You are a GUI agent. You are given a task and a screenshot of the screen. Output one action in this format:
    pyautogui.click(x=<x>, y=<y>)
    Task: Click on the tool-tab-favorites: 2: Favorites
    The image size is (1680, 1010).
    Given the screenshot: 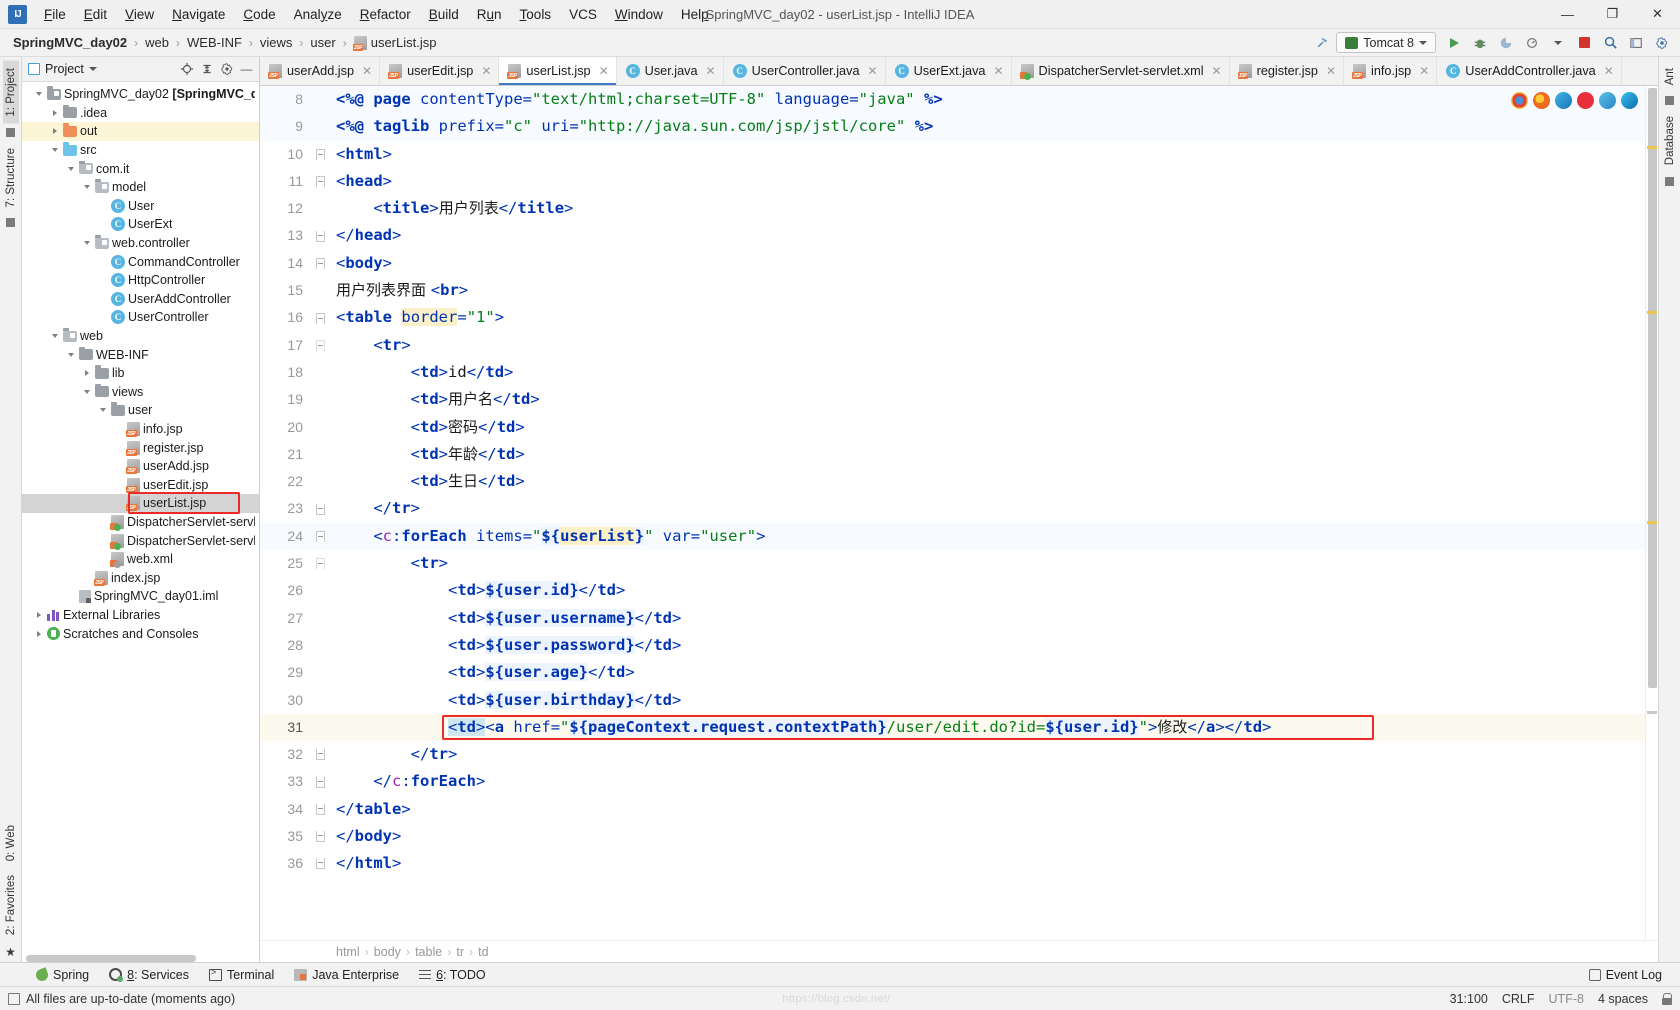 What is the action you would take?
    pyautogui.click(x=11, y=905)
    